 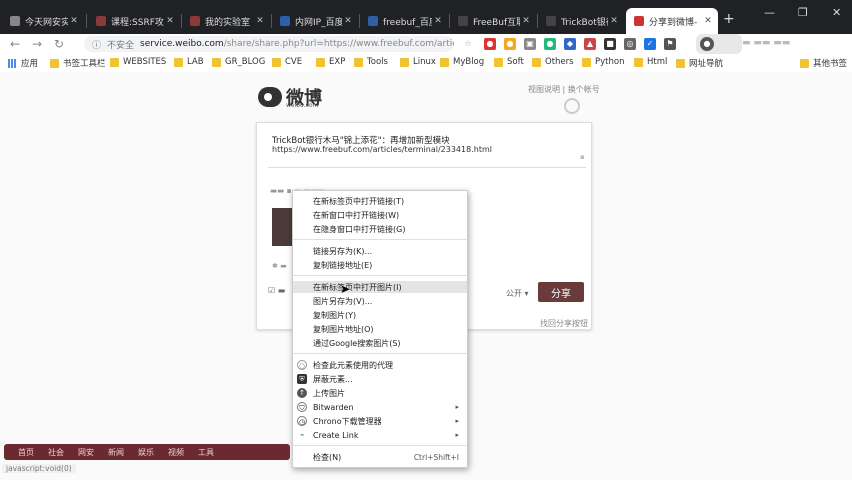 I want to click on menu-item-check-proxy: ◌ 检查此元素使用的代理, so click(x=380, y=365).